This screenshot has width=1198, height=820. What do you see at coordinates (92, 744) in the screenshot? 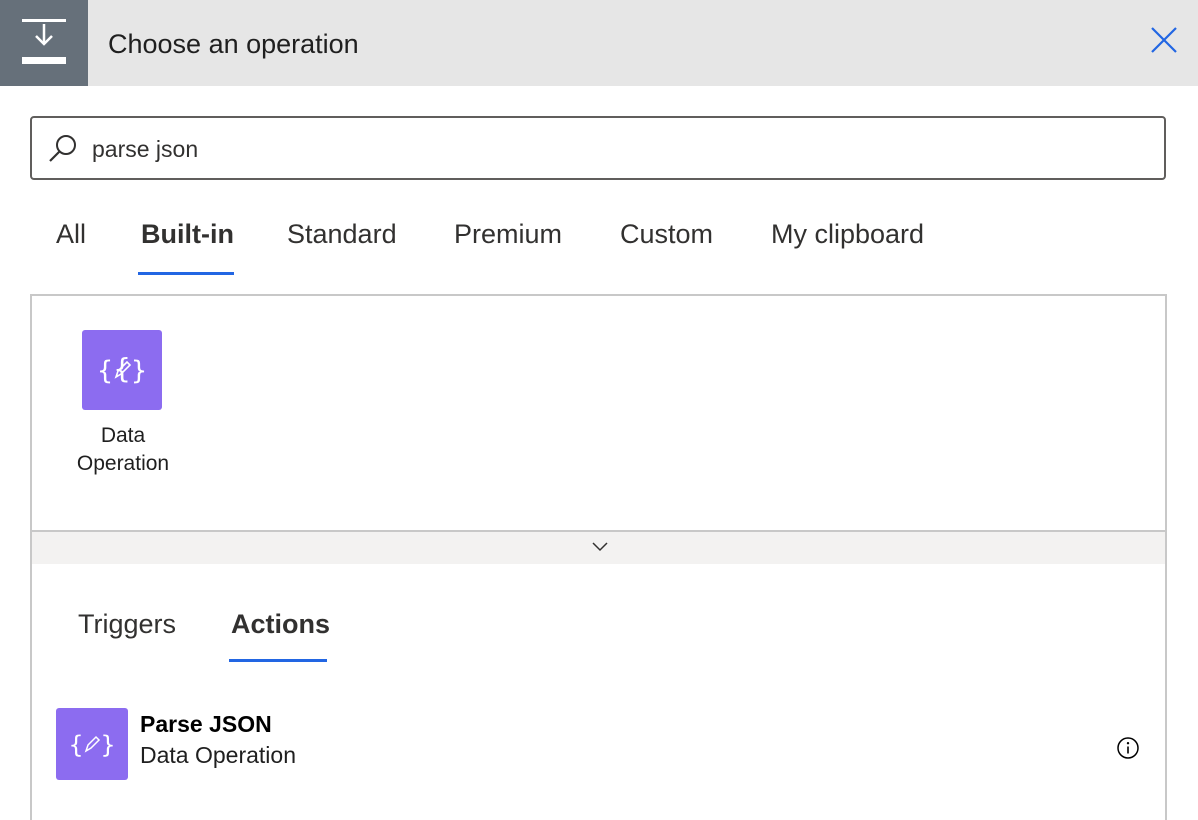
I see `data-operation-icon: { }` at bounding box center [92, 744].